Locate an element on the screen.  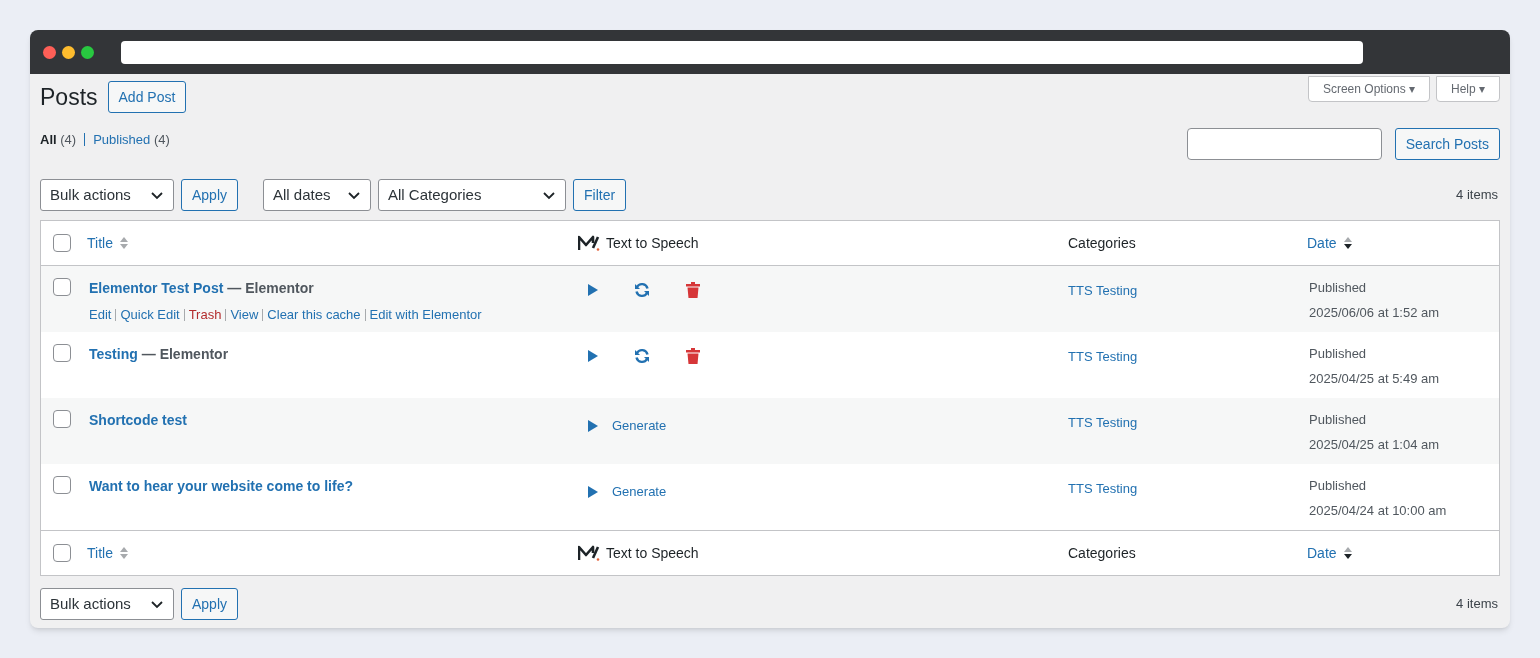
help-button: Help ▾ is located at coordinates (1468, 89).